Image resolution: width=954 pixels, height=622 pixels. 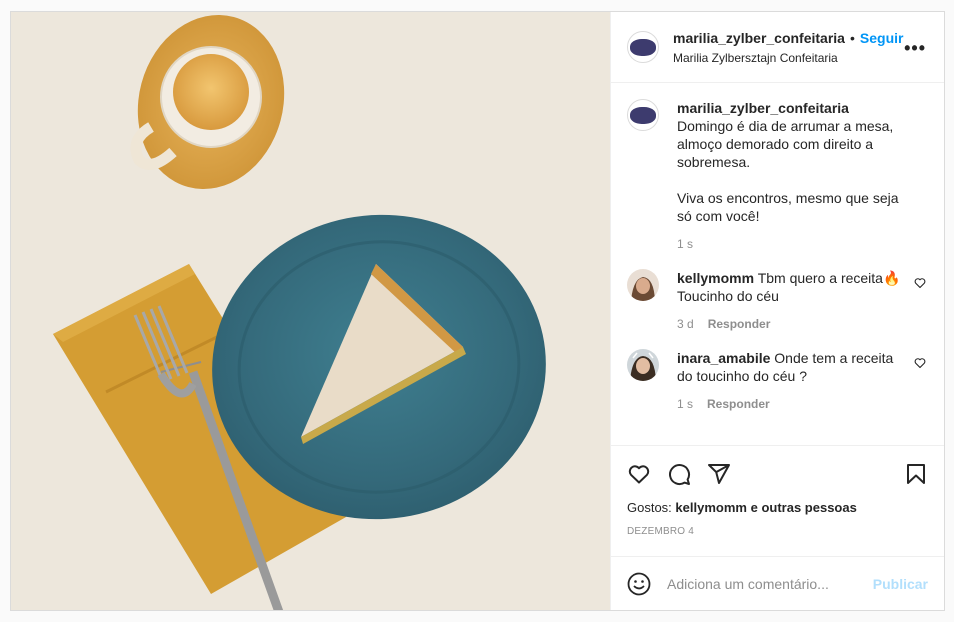 I want to click on likes-others: outras pessoas, so click(x=808, y=507).